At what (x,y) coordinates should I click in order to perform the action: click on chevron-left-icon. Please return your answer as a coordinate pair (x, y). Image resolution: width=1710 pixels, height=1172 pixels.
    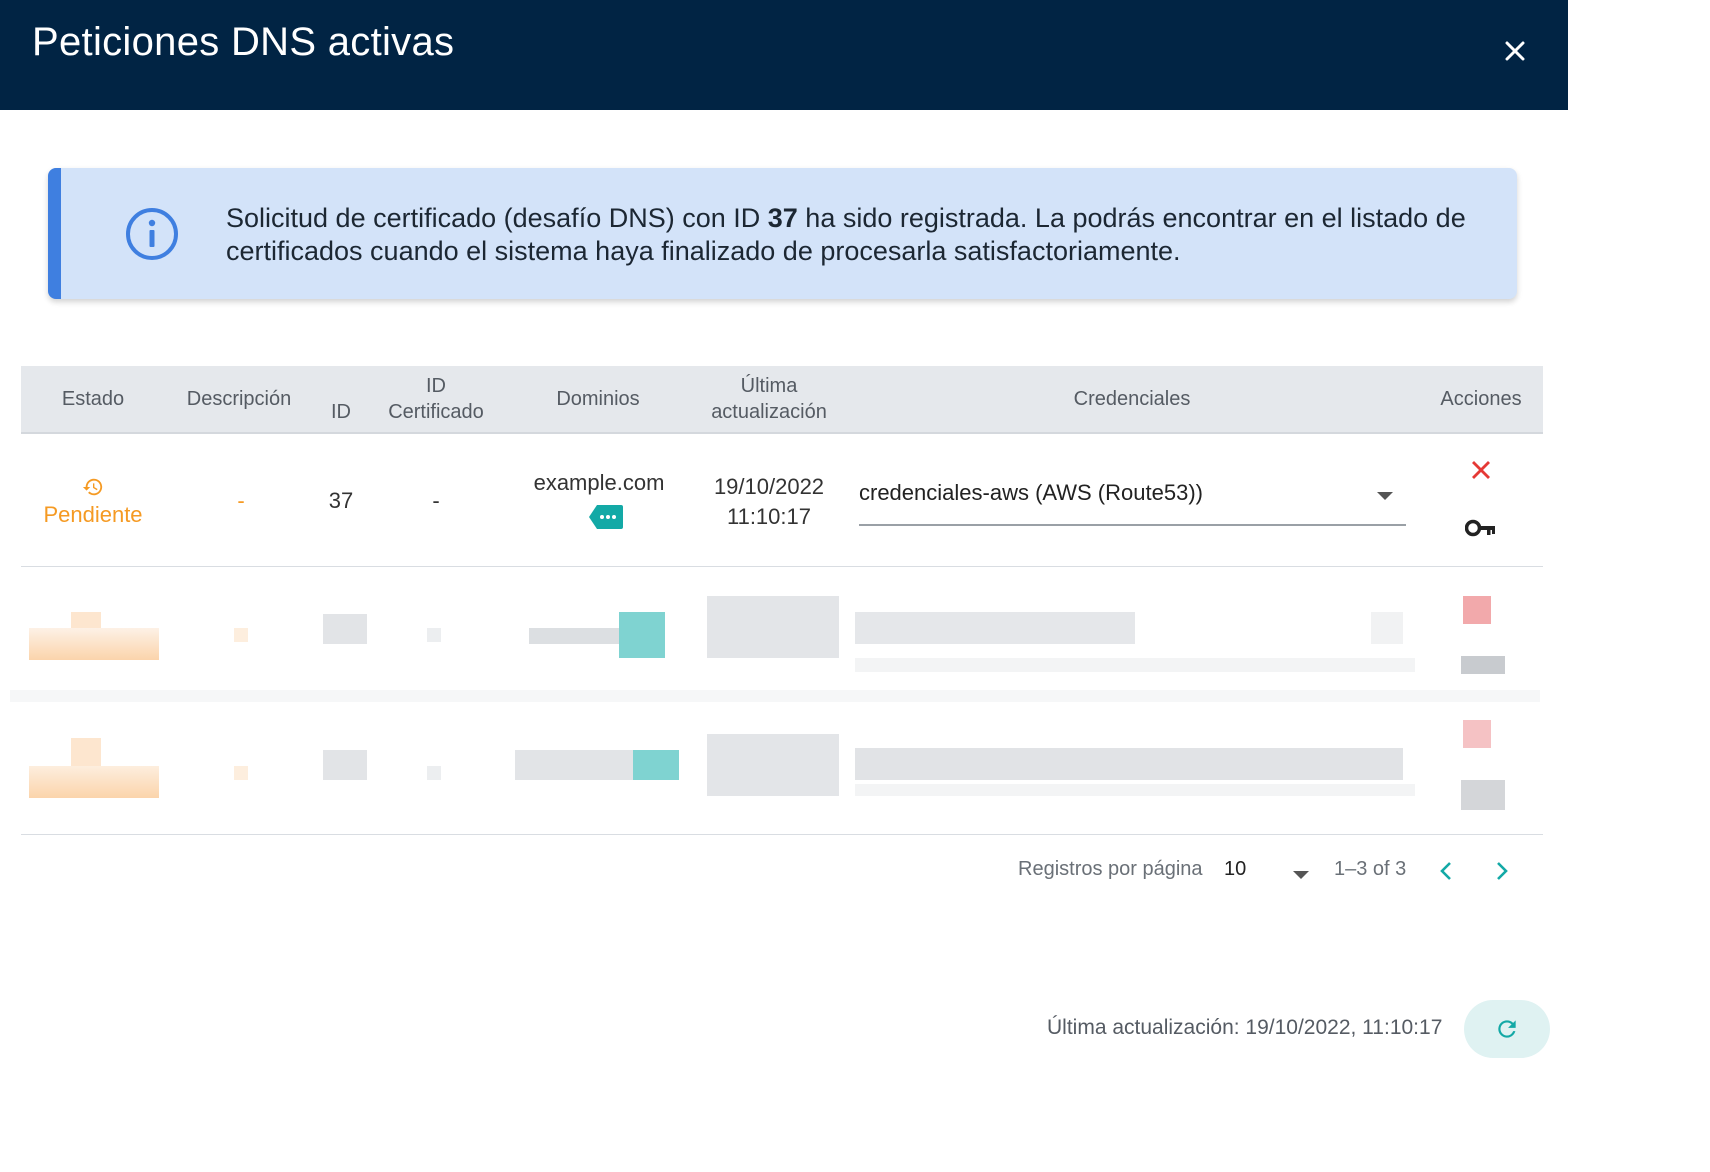
    Looking at the image, I should click on (1446, 873).